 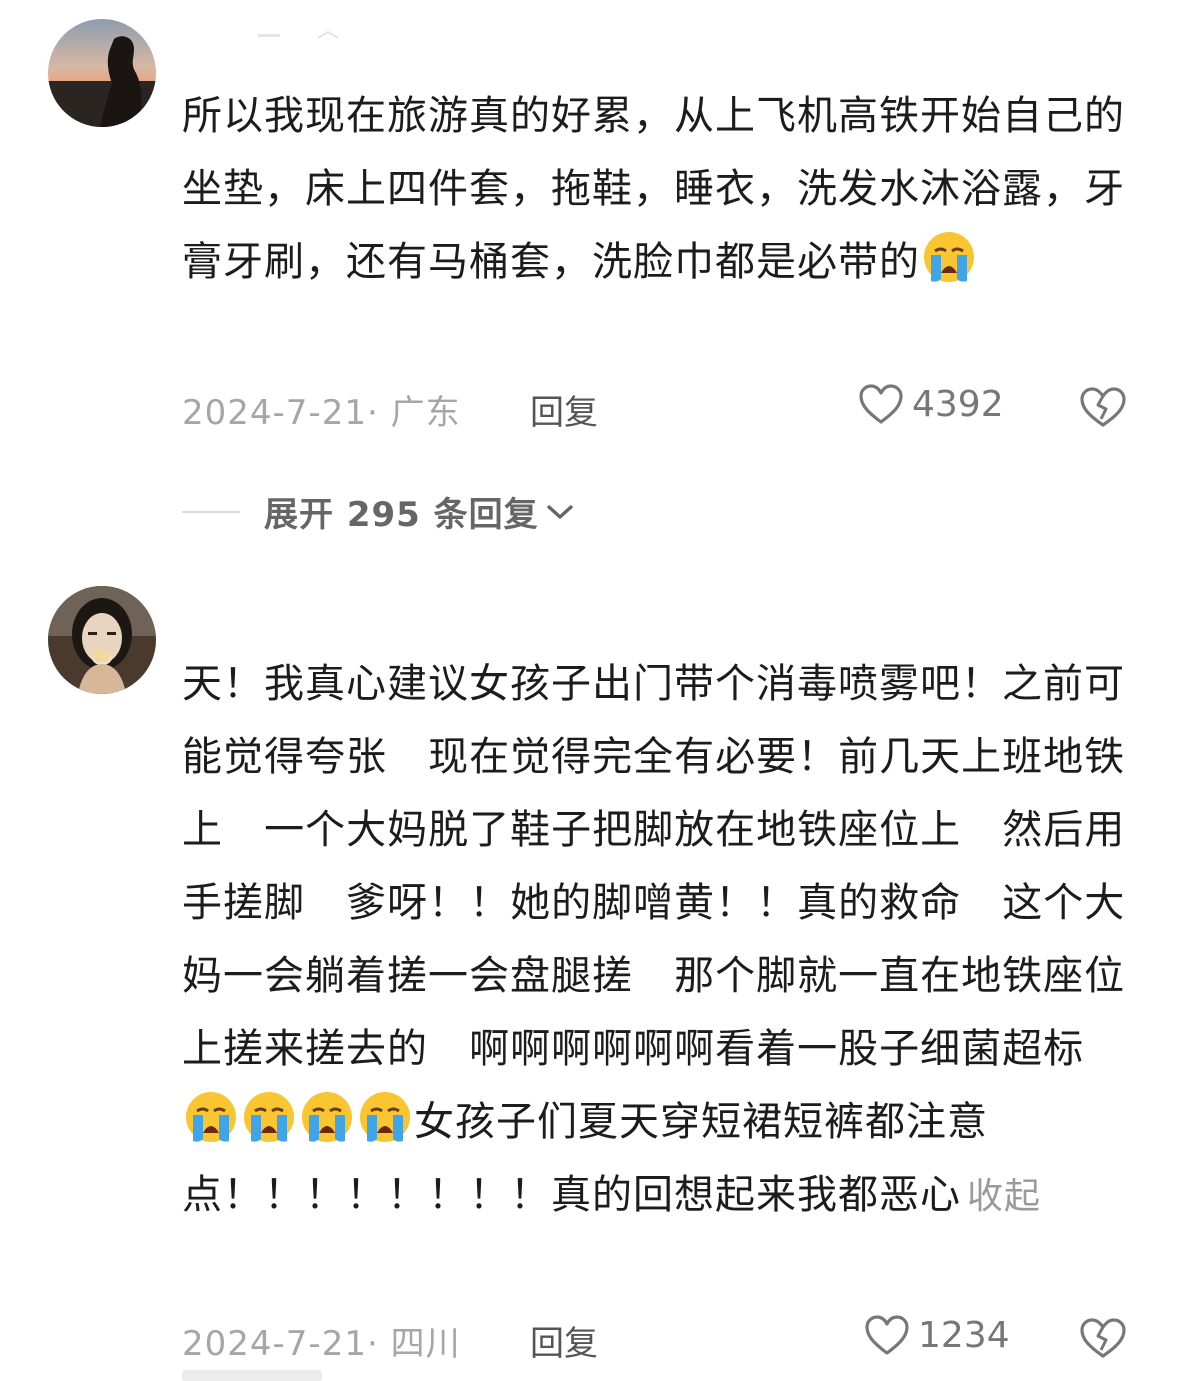 I want to click on avatar-sunset-silhouette, so click(x=102, y=73).